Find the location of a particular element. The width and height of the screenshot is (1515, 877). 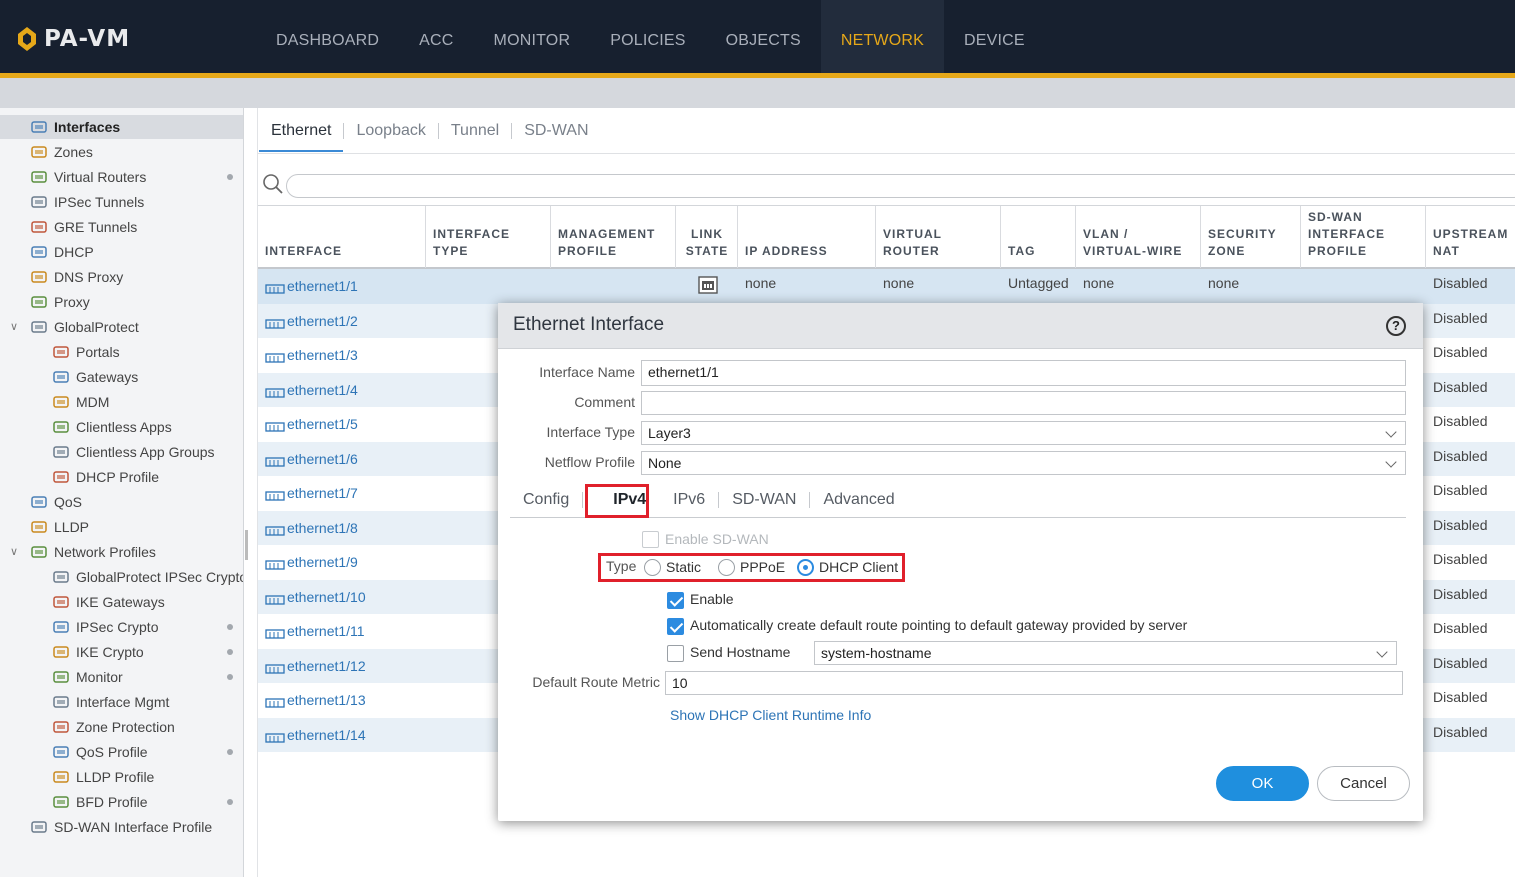

sidebar-item-interfaces: Interfaces is located at coordinates (121, 127).